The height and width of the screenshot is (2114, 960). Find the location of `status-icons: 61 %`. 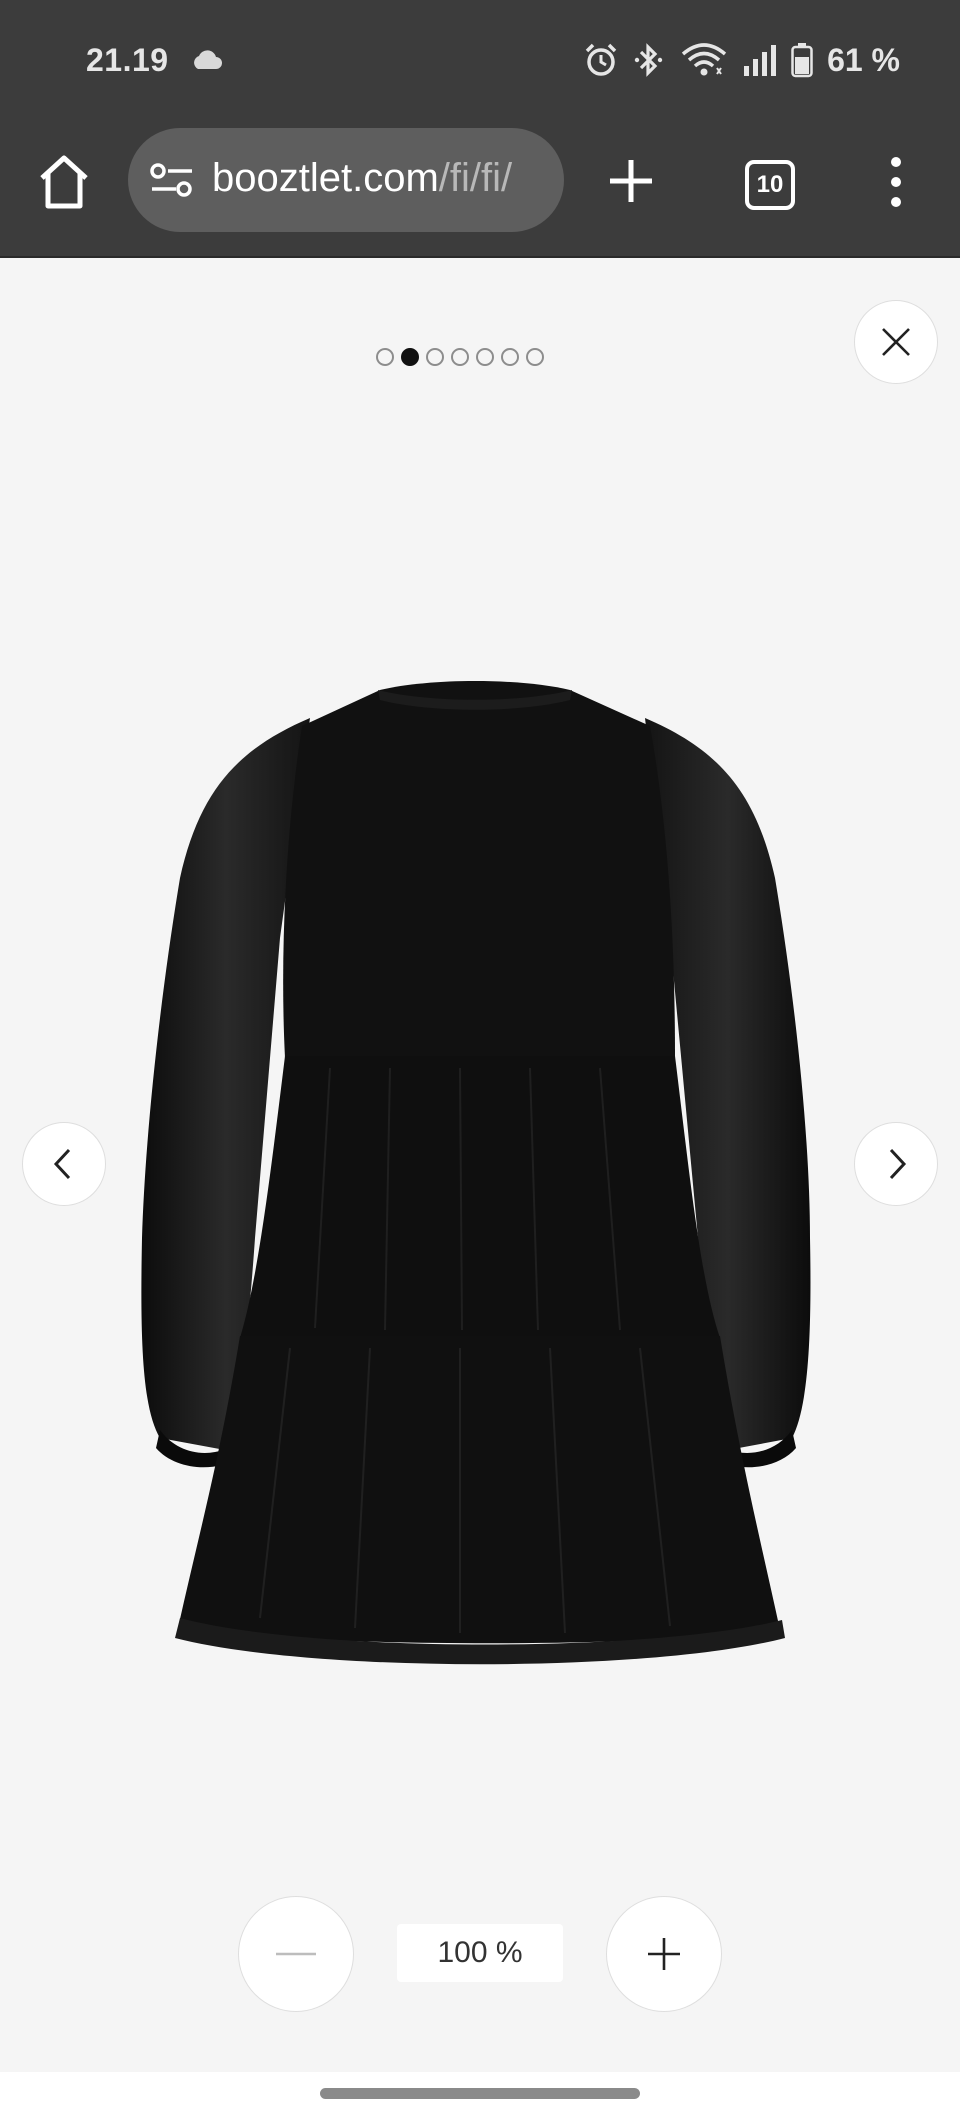

status-icons: 61 % is located at coordinates (741, 60).